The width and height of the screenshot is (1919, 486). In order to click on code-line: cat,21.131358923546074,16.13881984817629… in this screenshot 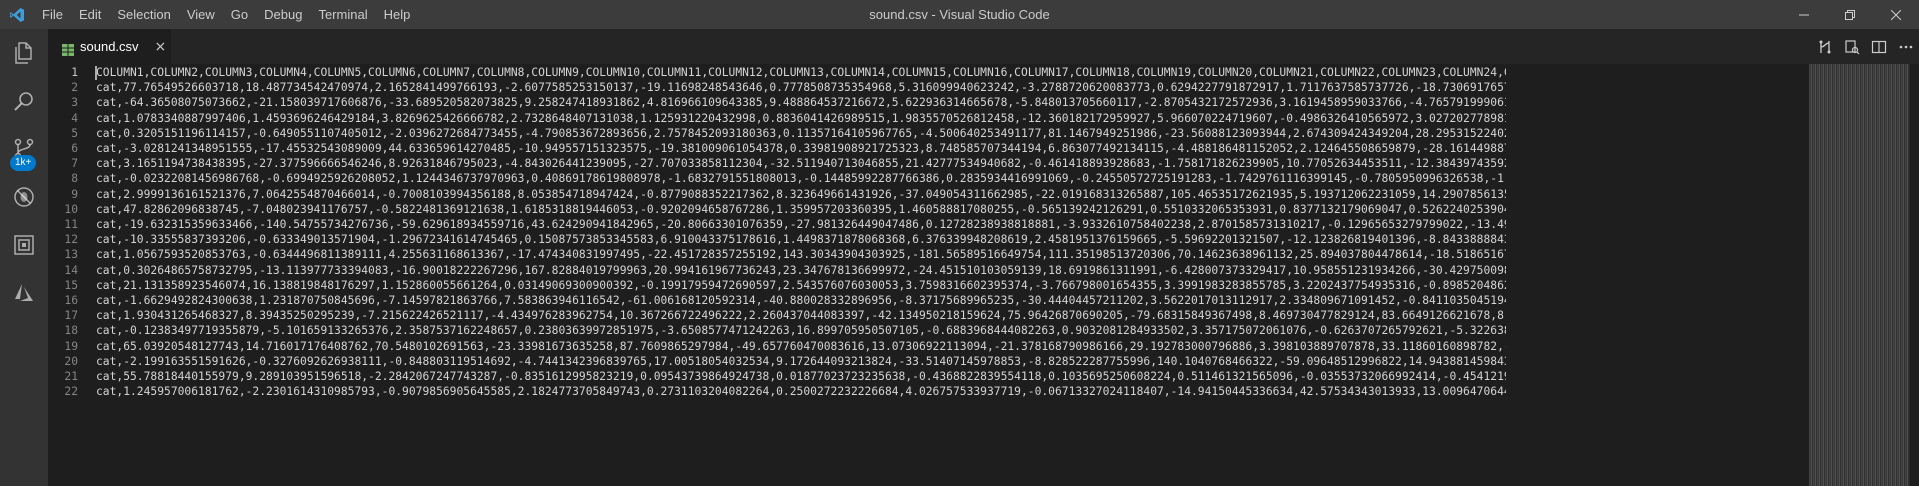, I will do `click(801, 285)`.